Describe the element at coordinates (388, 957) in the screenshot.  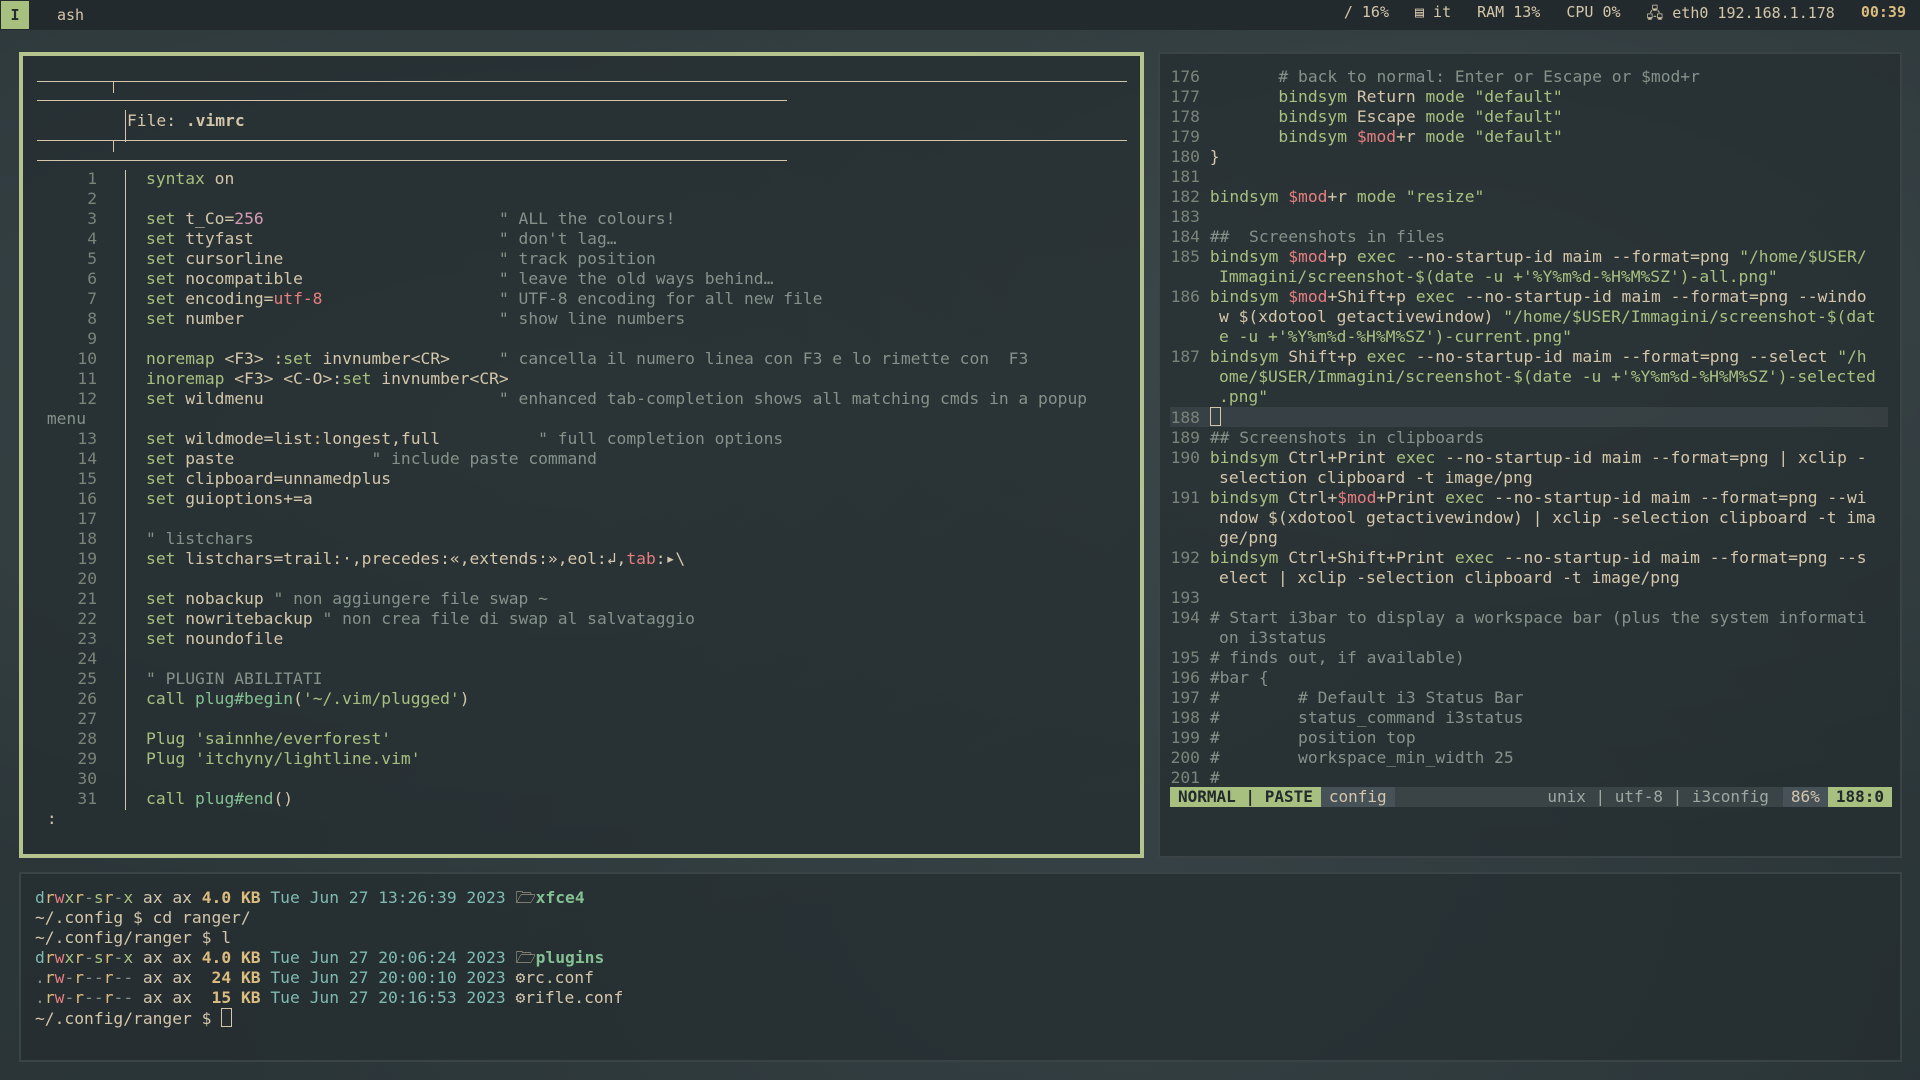
I see `file-date: Tue Jun 27 20:06:24 2023` at that location.